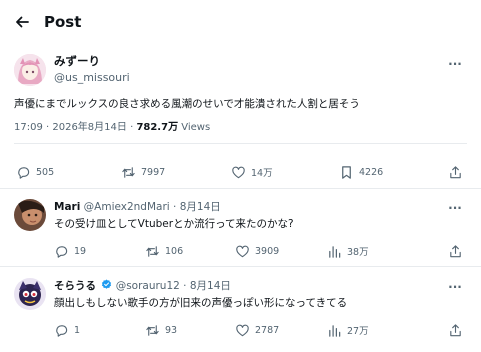 The image size is (481, 352). I want to click on reply-count: 19, so click(80, 251).